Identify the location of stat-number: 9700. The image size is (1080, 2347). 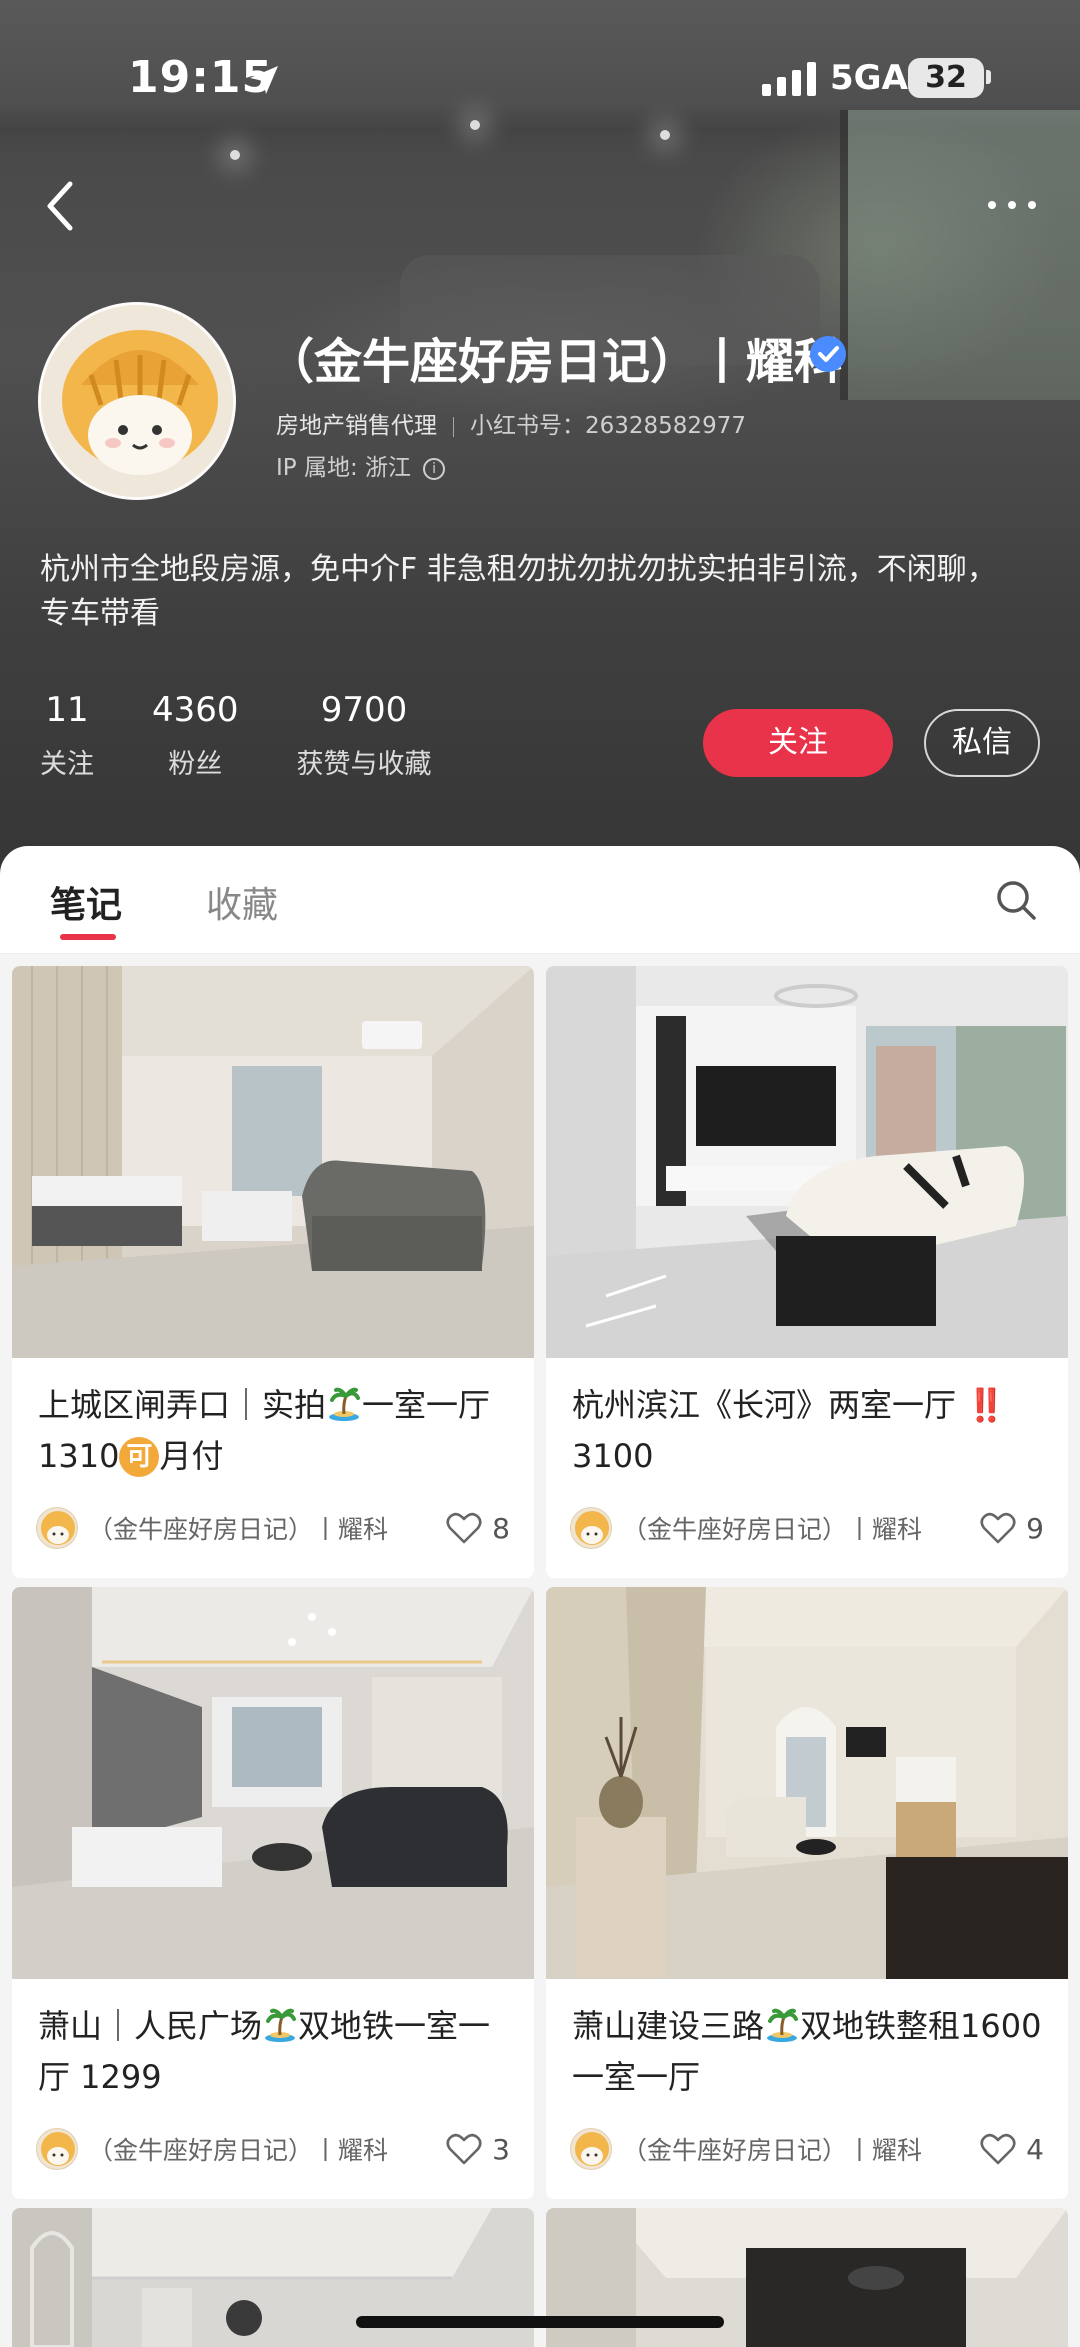
(364, 710).